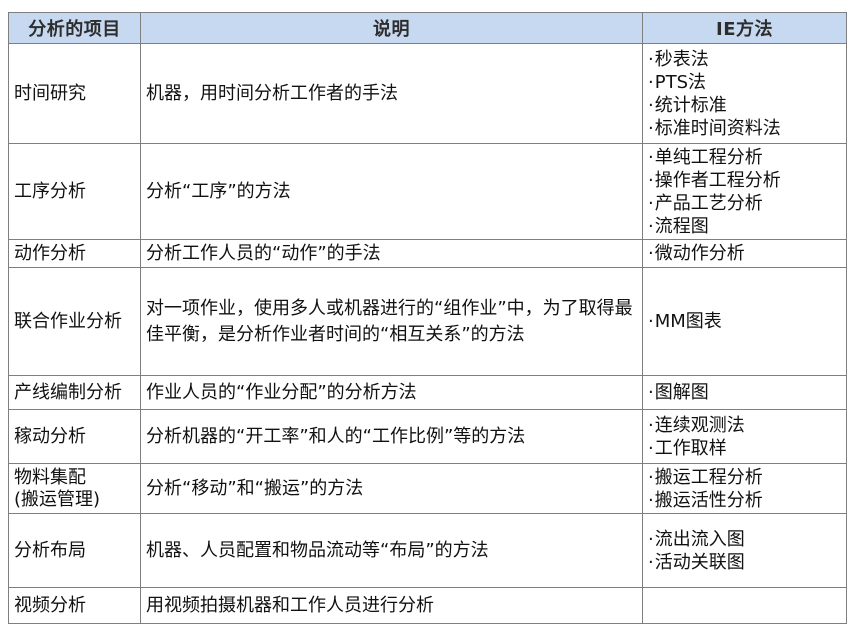 Image resolution: width=856 pixels, height=636 pixels. Describe the element at coordinates (744, 226) in the screenshot. I see `ie-method-item: 流程图` at that location.